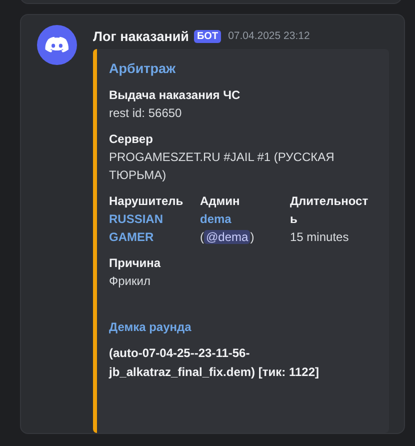 The height and width of the screenshot is (446, 415). Describe the element at coordinates (130, 281) in the screenshot. I see `field-value: Фрикил` at that location.